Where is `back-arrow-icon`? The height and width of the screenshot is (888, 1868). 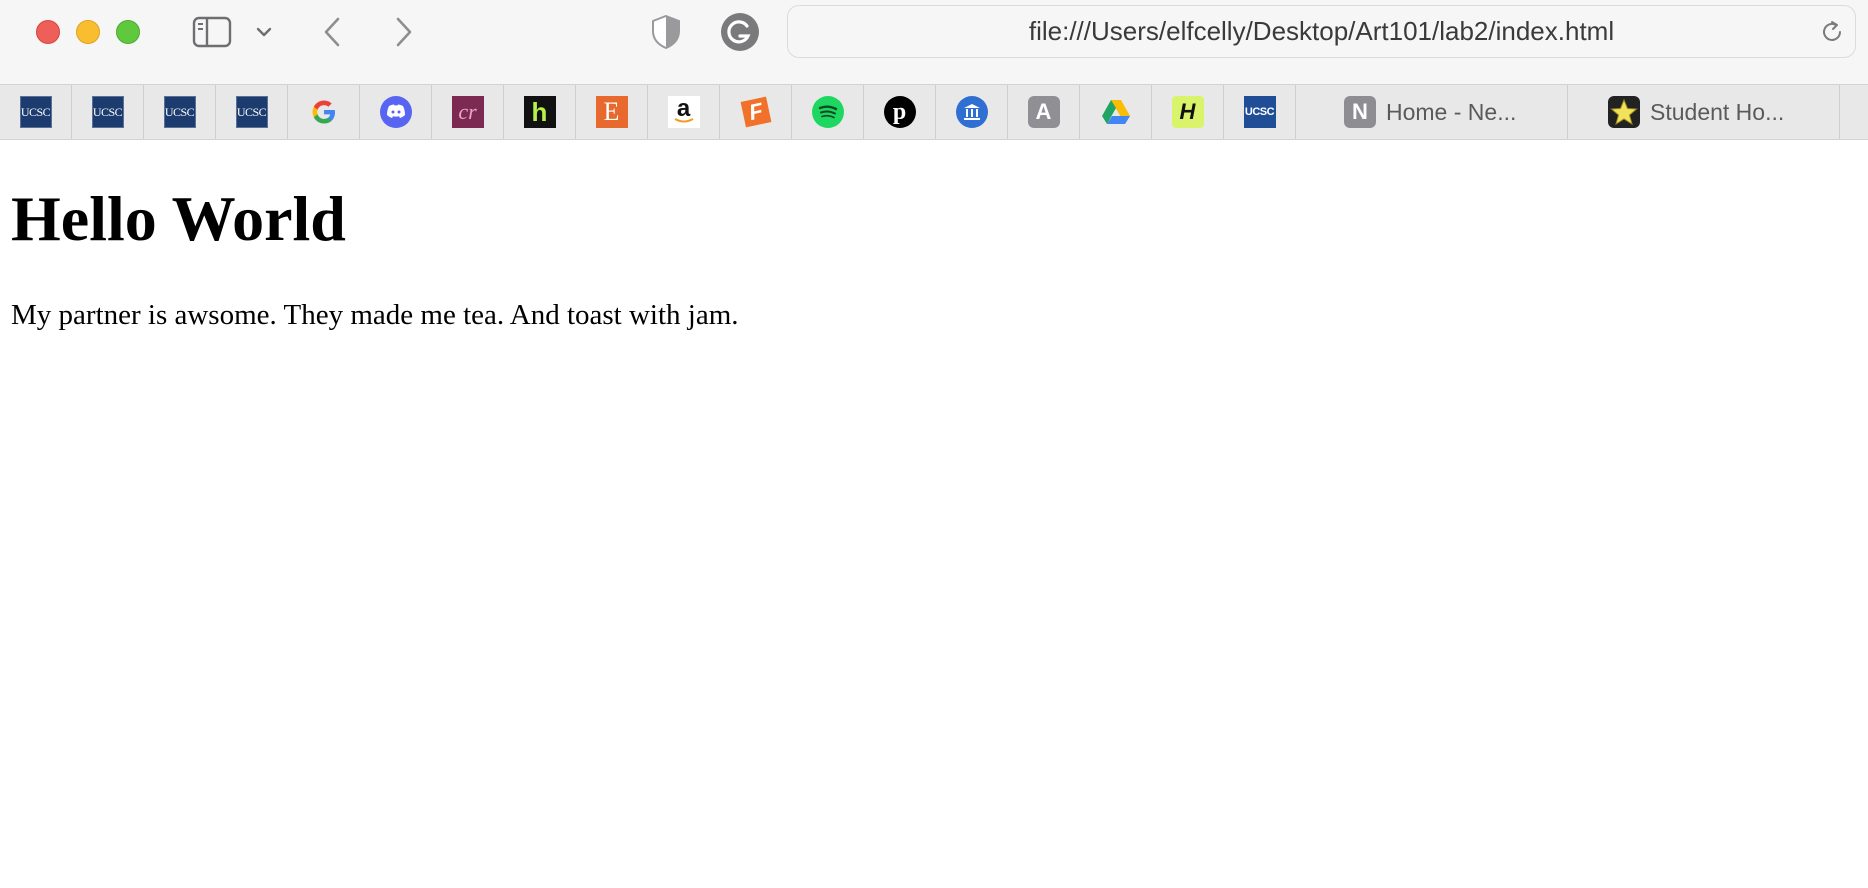 back-arrow-icon is located at coordinates (332, 32).